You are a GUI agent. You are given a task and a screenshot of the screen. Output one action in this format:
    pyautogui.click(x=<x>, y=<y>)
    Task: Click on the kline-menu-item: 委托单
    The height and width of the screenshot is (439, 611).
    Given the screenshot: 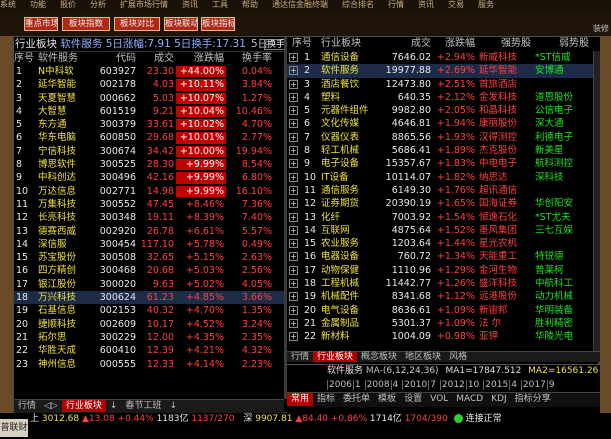 What is the action you would take?
    pyautogui.click(x=356, y=399)
    